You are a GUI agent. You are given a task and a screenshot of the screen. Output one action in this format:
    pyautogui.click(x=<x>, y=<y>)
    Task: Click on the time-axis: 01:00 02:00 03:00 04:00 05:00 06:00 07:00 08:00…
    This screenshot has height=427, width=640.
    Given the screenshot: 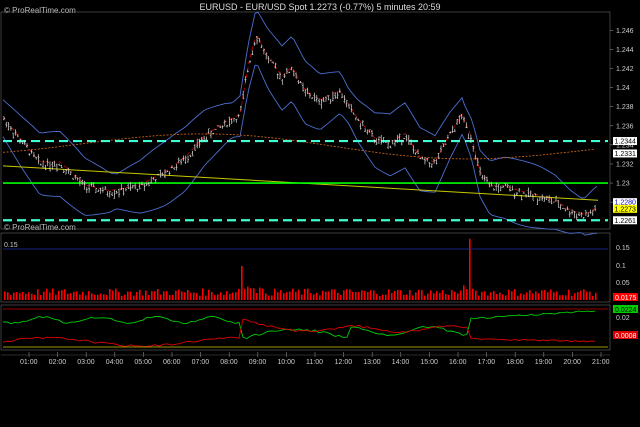 What is the action you would take?
    pyautogui.click(x=315, y=359)
    